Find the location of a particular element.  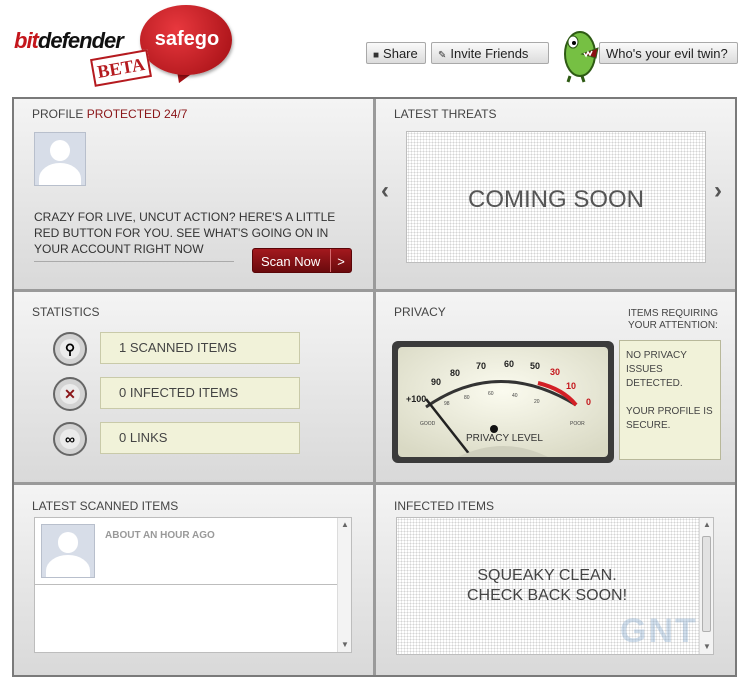

latest-threats-panel: LATEST THREATS ‹ COMING SOON › is located at coordinates (555, 194).